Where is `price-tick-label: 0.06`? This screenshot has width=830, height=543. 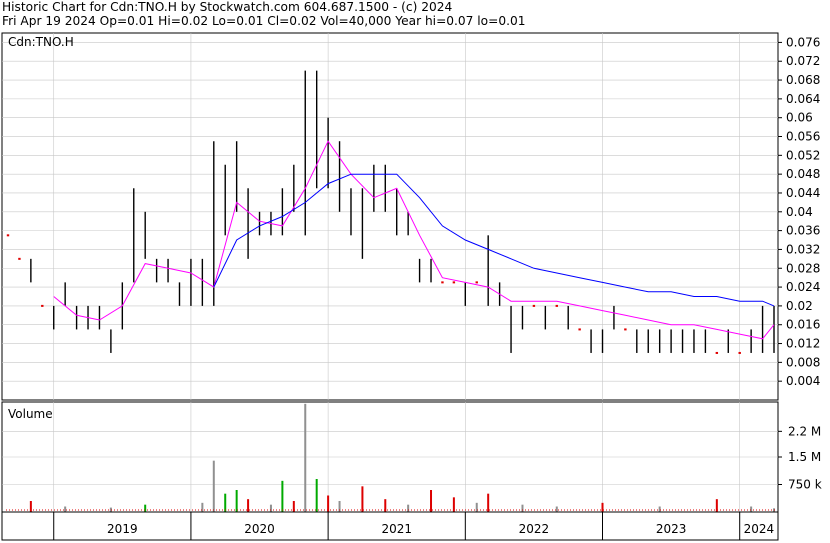
price-tick-label: 0.06 is located at coordinates (799, 118).